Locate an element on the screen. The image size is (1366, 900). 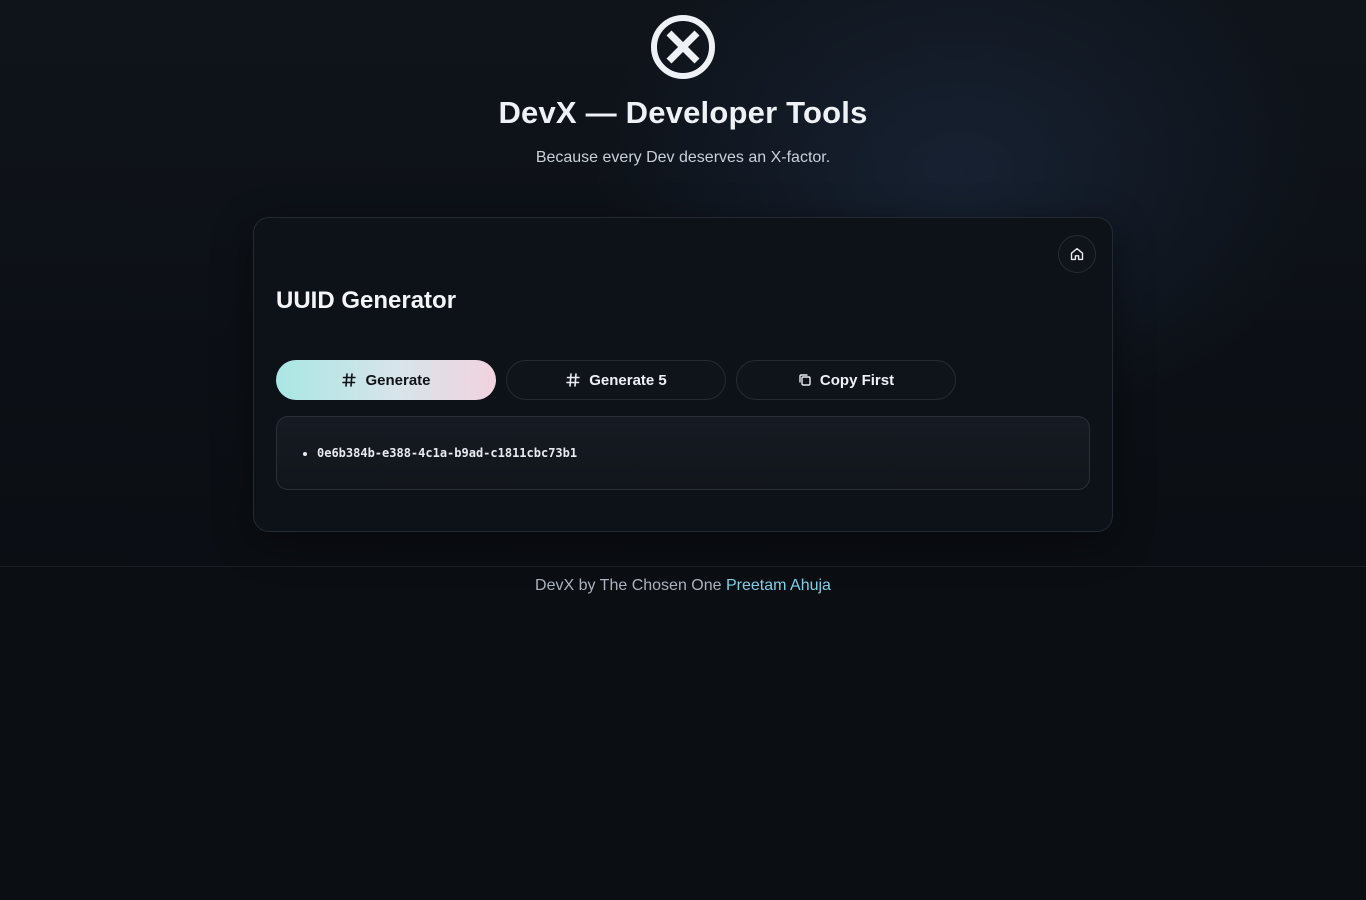
home-icon is located at coordinates (1077, 254).